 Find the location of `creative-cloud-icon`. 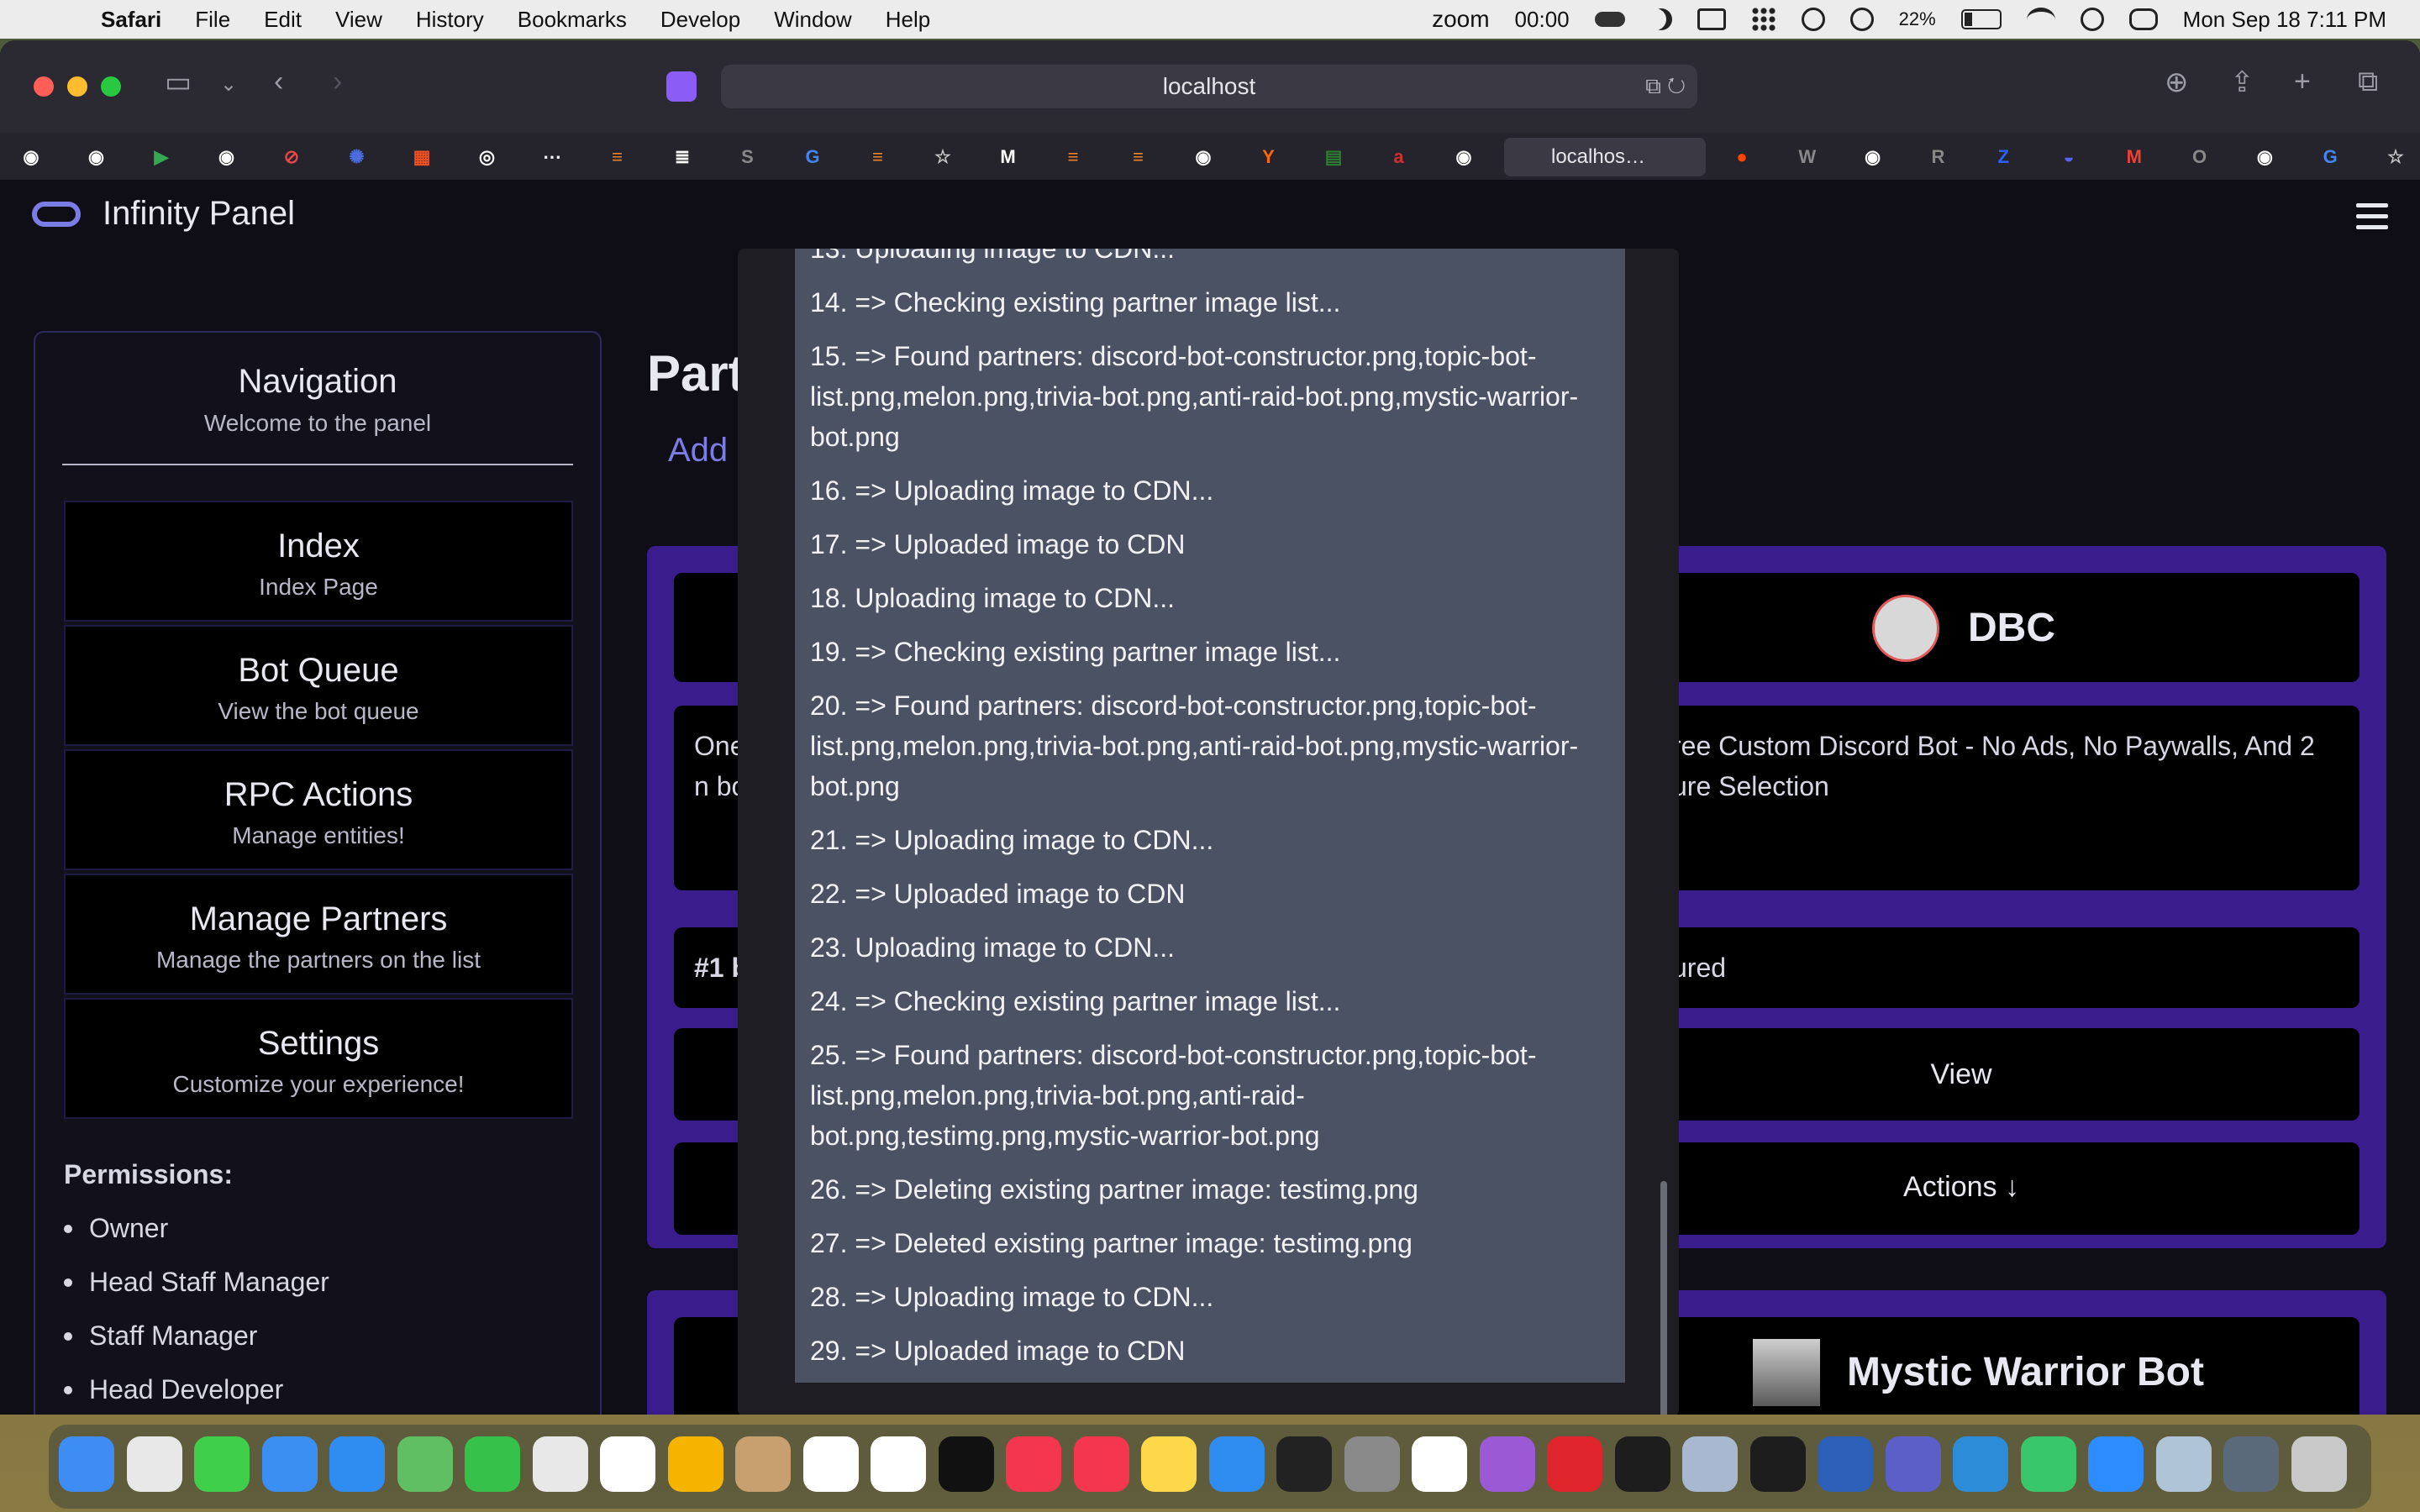

creative-cloud-icon is located at coordinates (1574, 1464).